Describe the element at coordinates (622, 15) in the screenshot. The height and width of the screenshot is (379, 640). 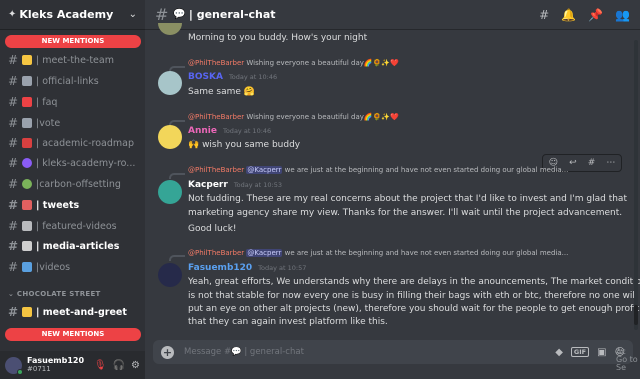
I see `members-icon: 👥` at that location.